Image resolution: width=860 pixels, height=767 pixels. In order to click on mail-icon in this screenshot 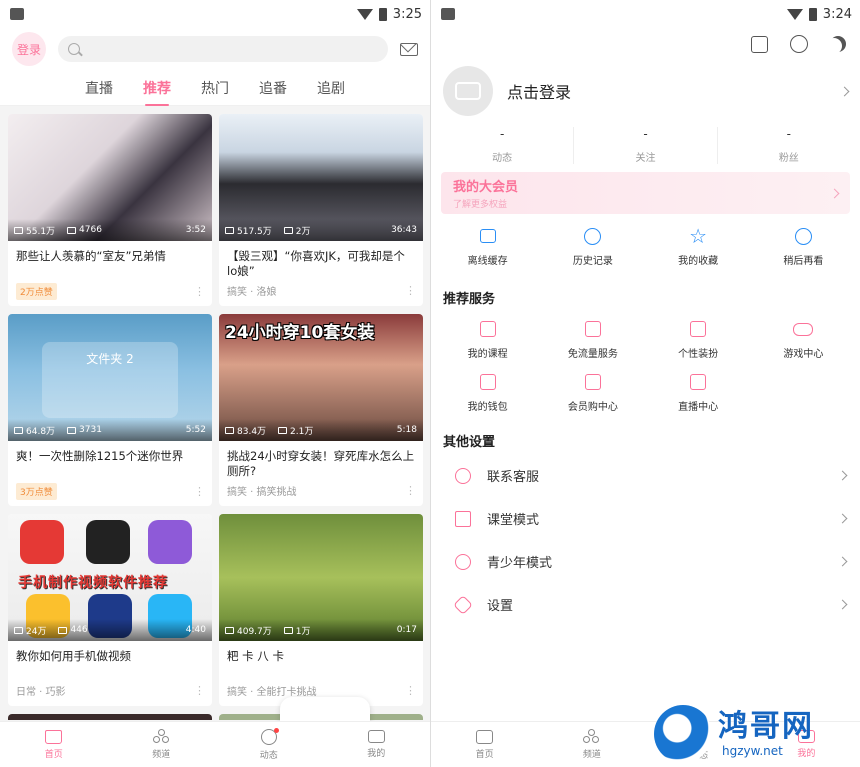, I will do `click(409, 49)`.